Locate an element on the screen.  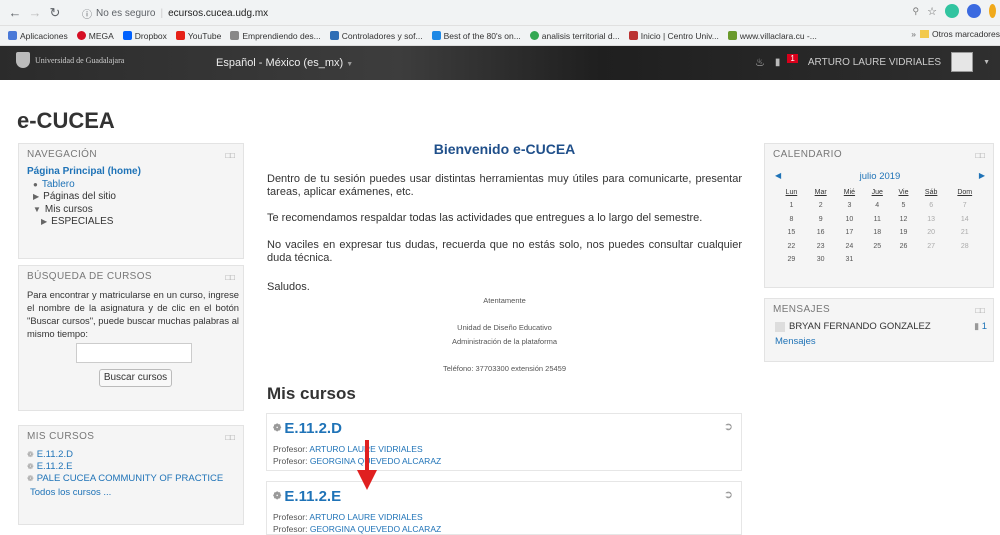
course-title-link: ❁ E.11.2.D is located at coordinates (307, 428).